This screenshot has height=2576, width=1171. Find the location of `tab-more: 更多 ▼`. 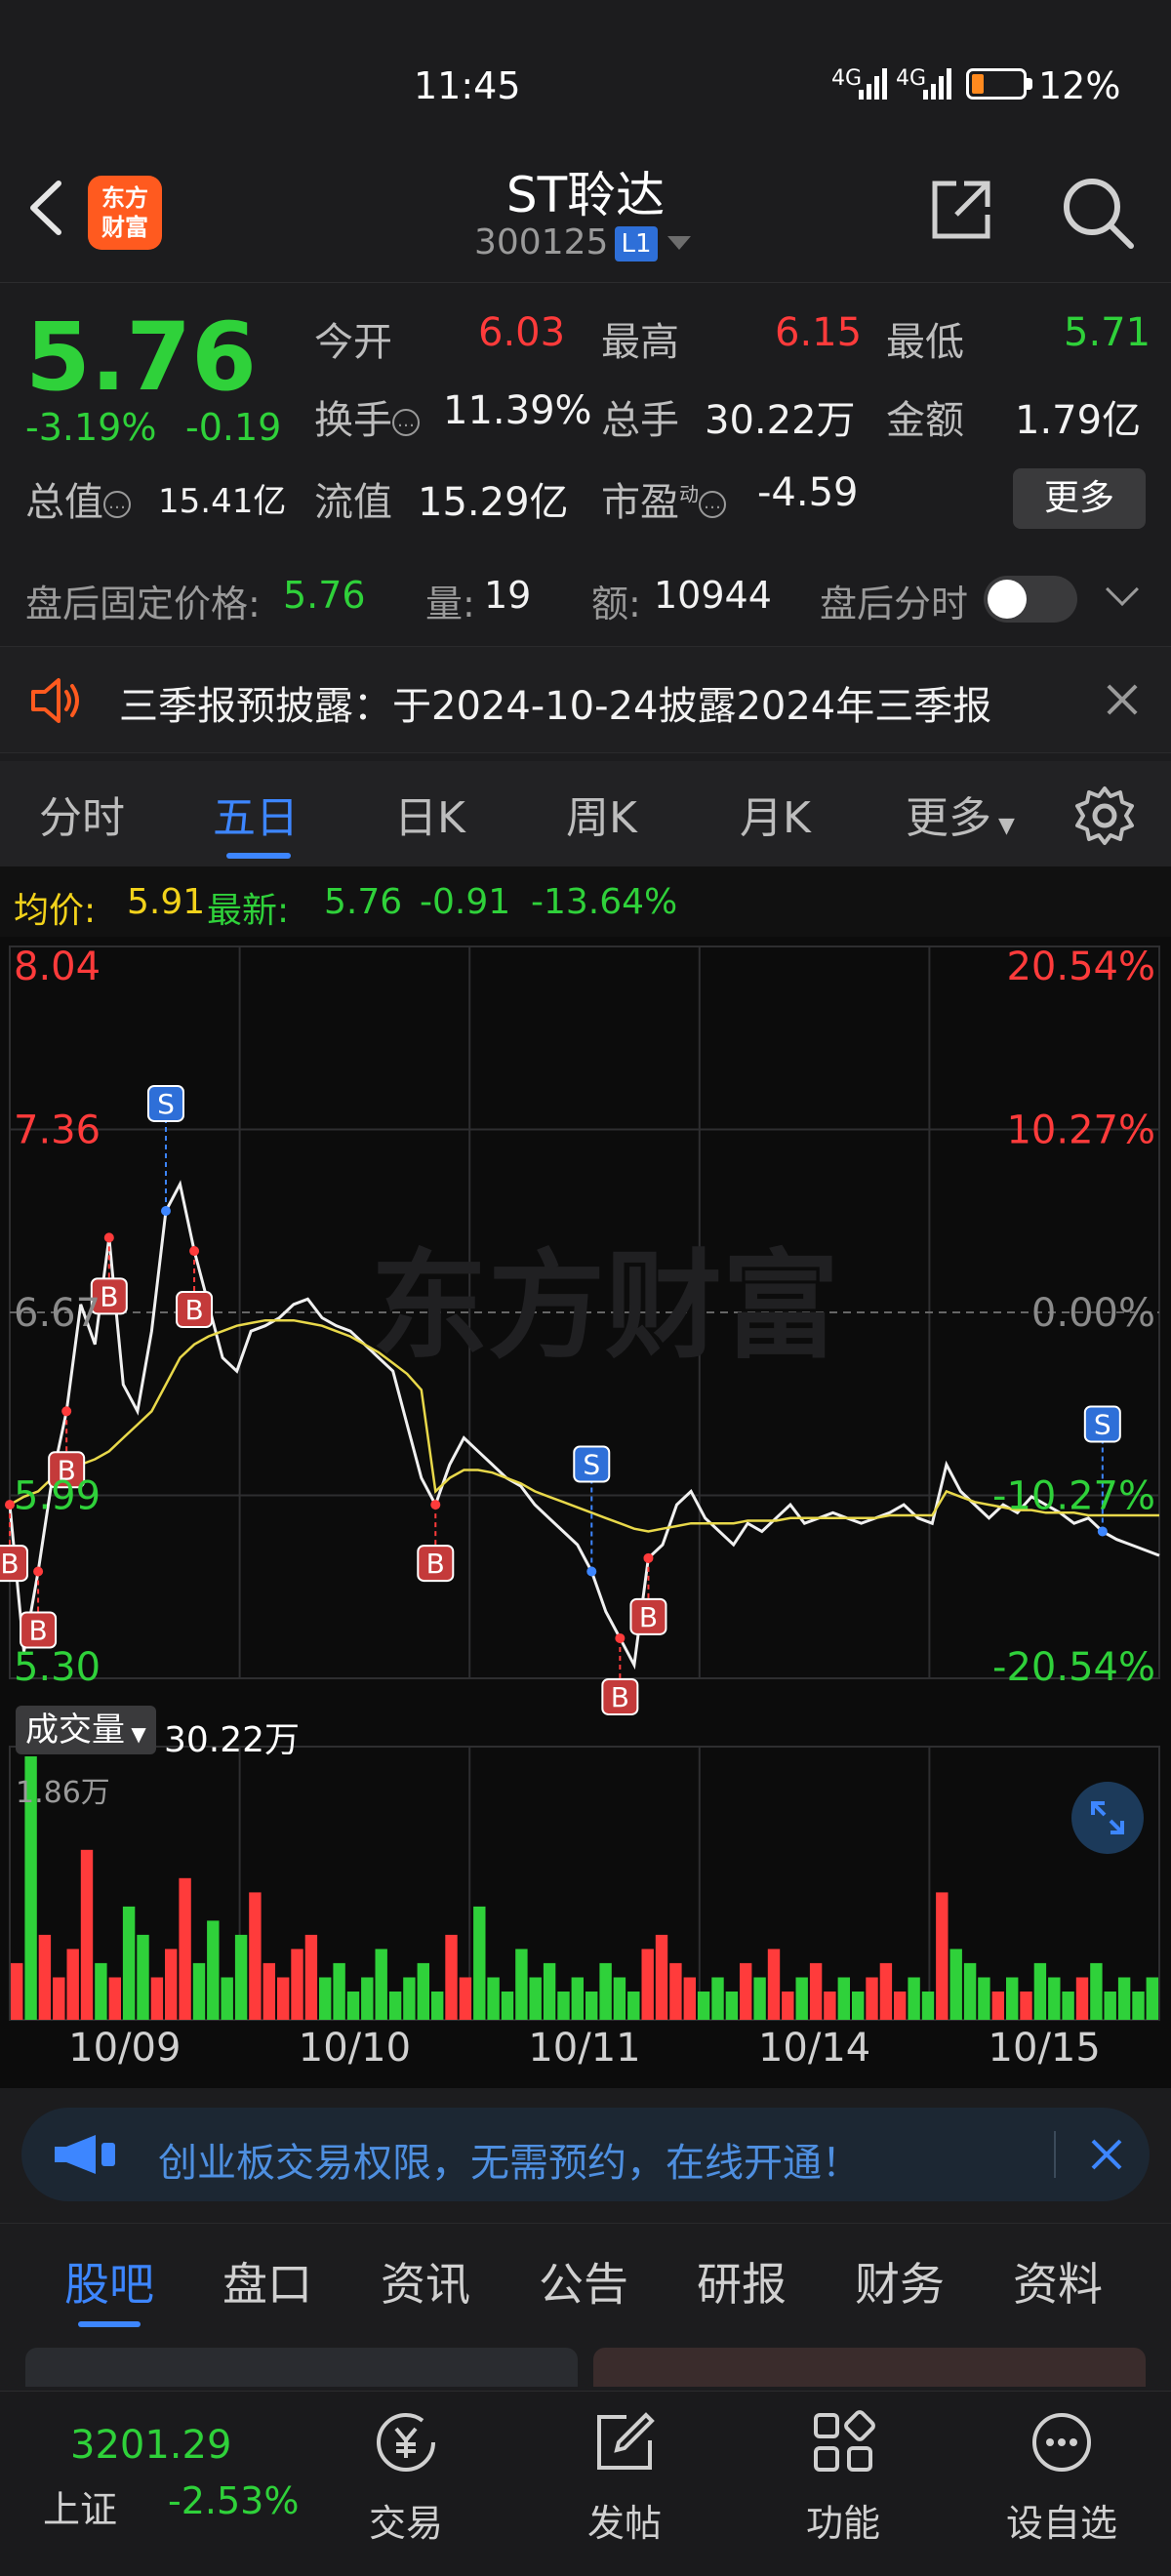

tab-more: 更多 ▼ is located at coordinates (960, 814).